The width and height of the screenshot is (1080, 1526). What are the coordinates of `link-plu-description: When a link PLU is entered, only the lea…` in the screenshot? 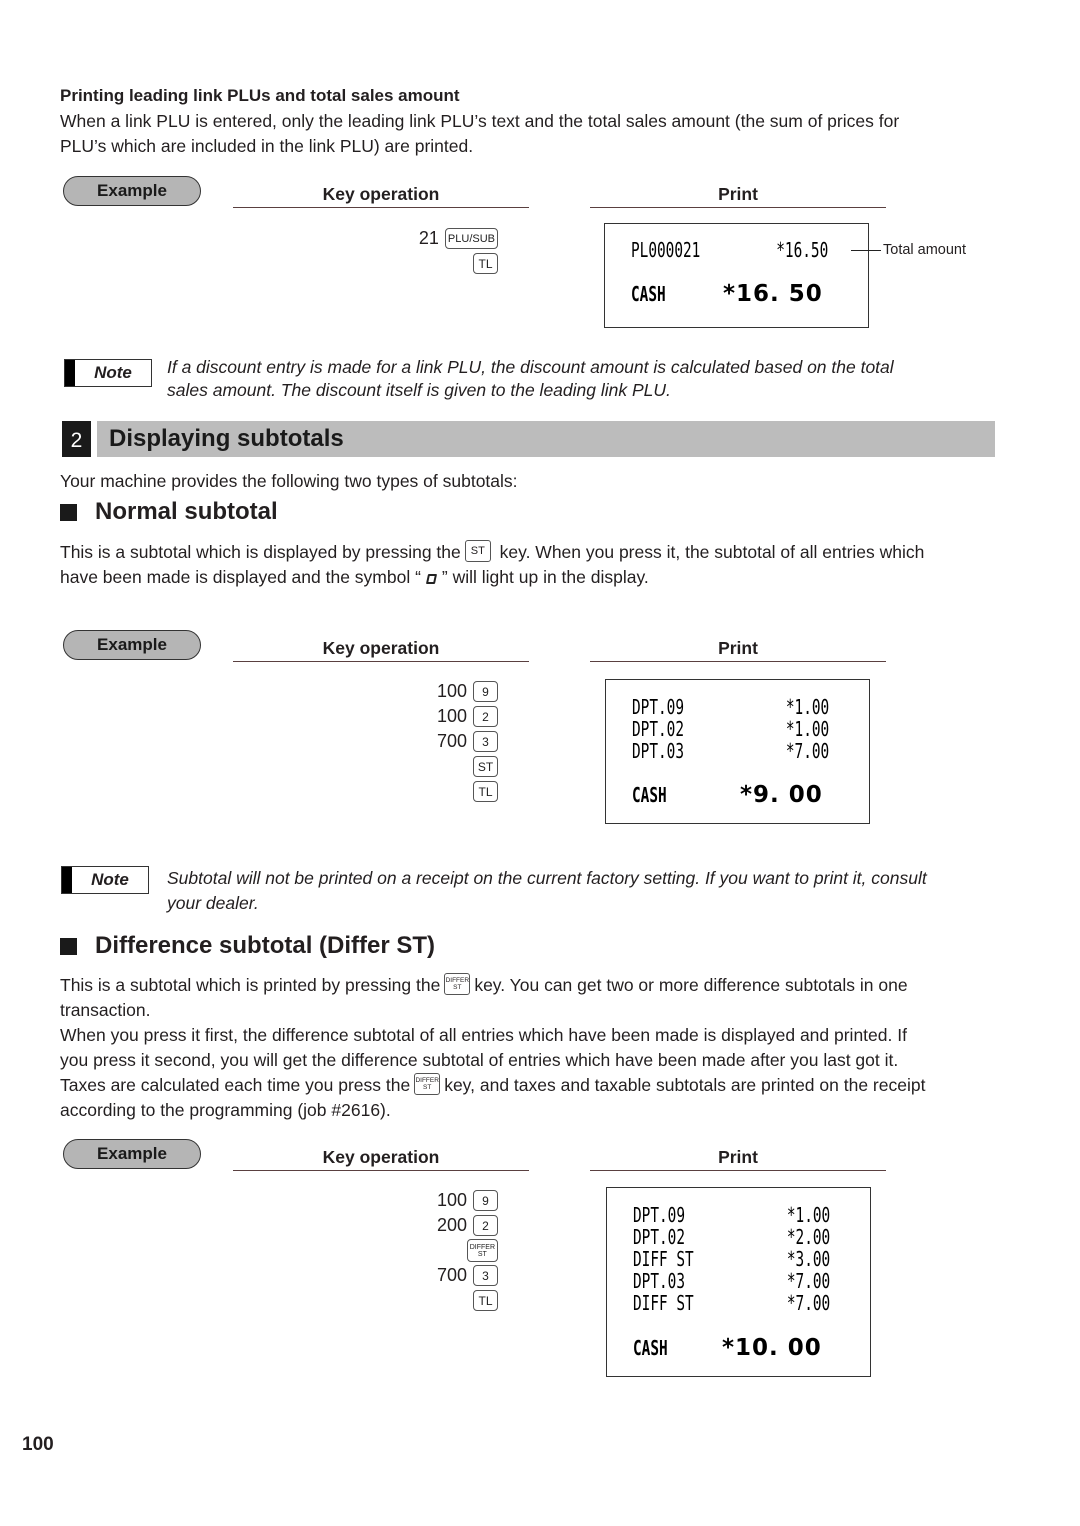 It's located at (535, 134).